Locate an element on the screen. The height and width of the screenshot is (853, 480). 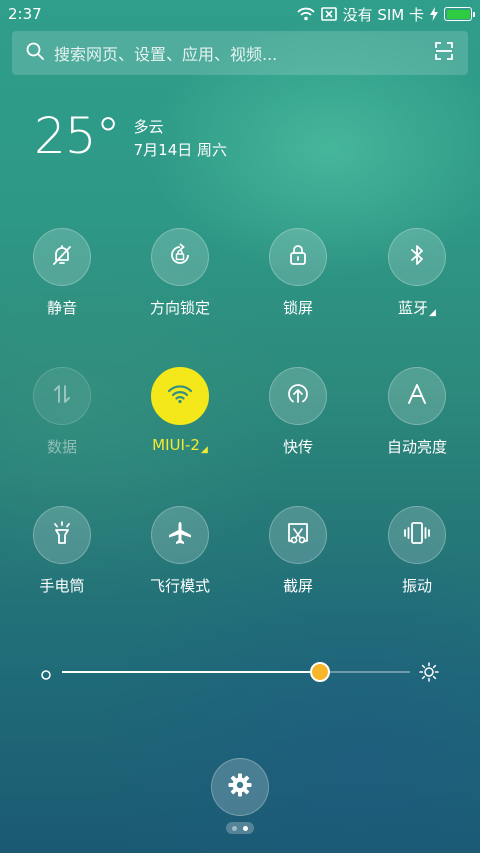
toggle-flashlight-label: 手电筒 is located at coordinates (62, 586).